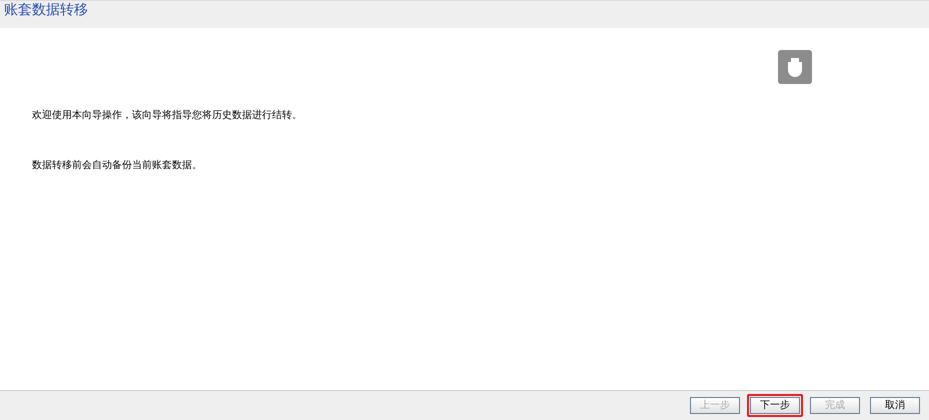 The height and width of the screenshot is (420, 929). What do you see at coordinates (46, 10) in the screenshot?
I see `window-title: 账套数据转移` at bounding box center [46, 10].